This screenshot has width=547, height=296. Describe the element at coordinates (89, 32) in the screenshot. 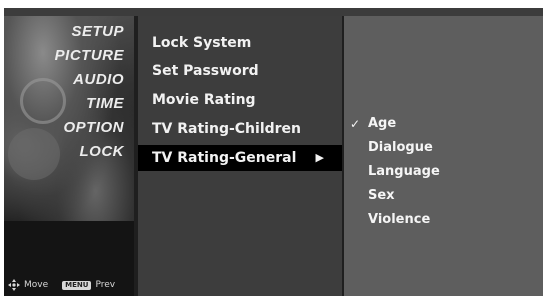

I see `menu-item-setup: SETUP` at that location.